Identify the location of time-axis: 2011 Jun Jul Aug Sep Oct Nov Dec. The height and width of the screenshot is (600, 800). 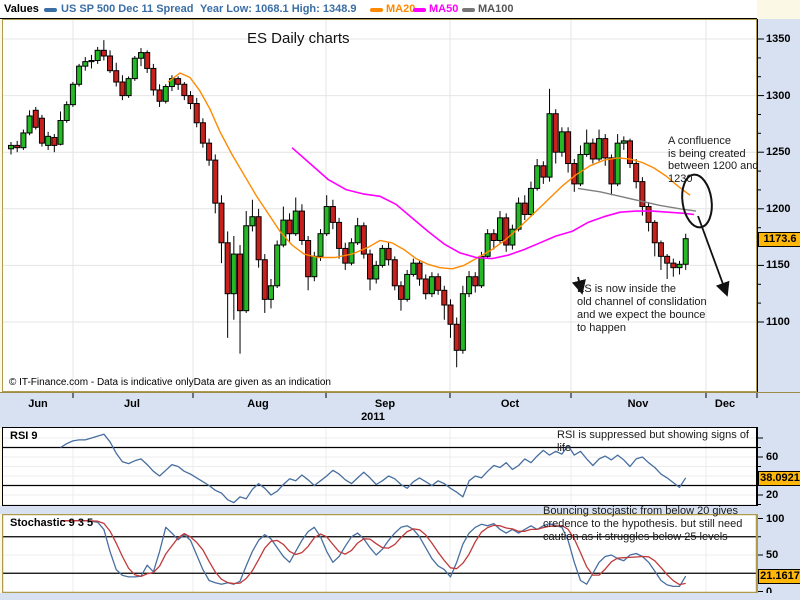
(400, 410).